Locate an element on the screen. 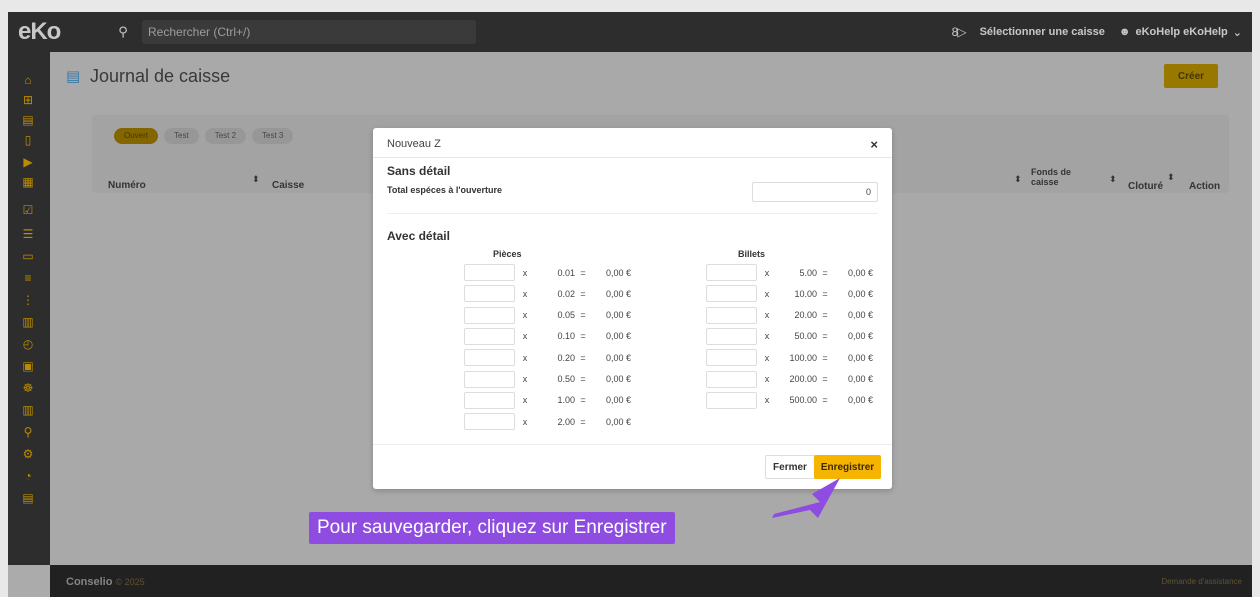 The image size is (1260, 597). coins-row: x 0.50 = 0,00 € is located at coordinates (547, 379).